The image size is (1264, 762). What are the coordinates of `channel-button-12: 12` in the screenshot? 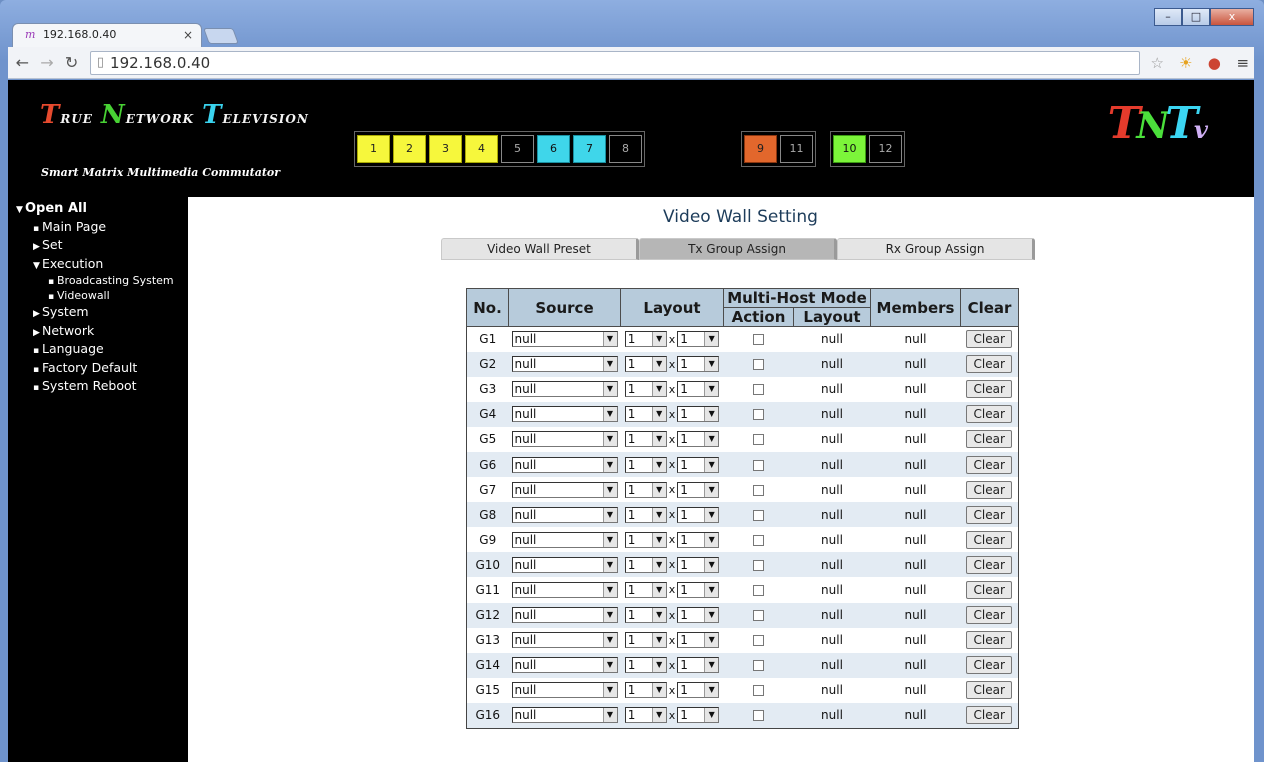 It's located at (885, 149).